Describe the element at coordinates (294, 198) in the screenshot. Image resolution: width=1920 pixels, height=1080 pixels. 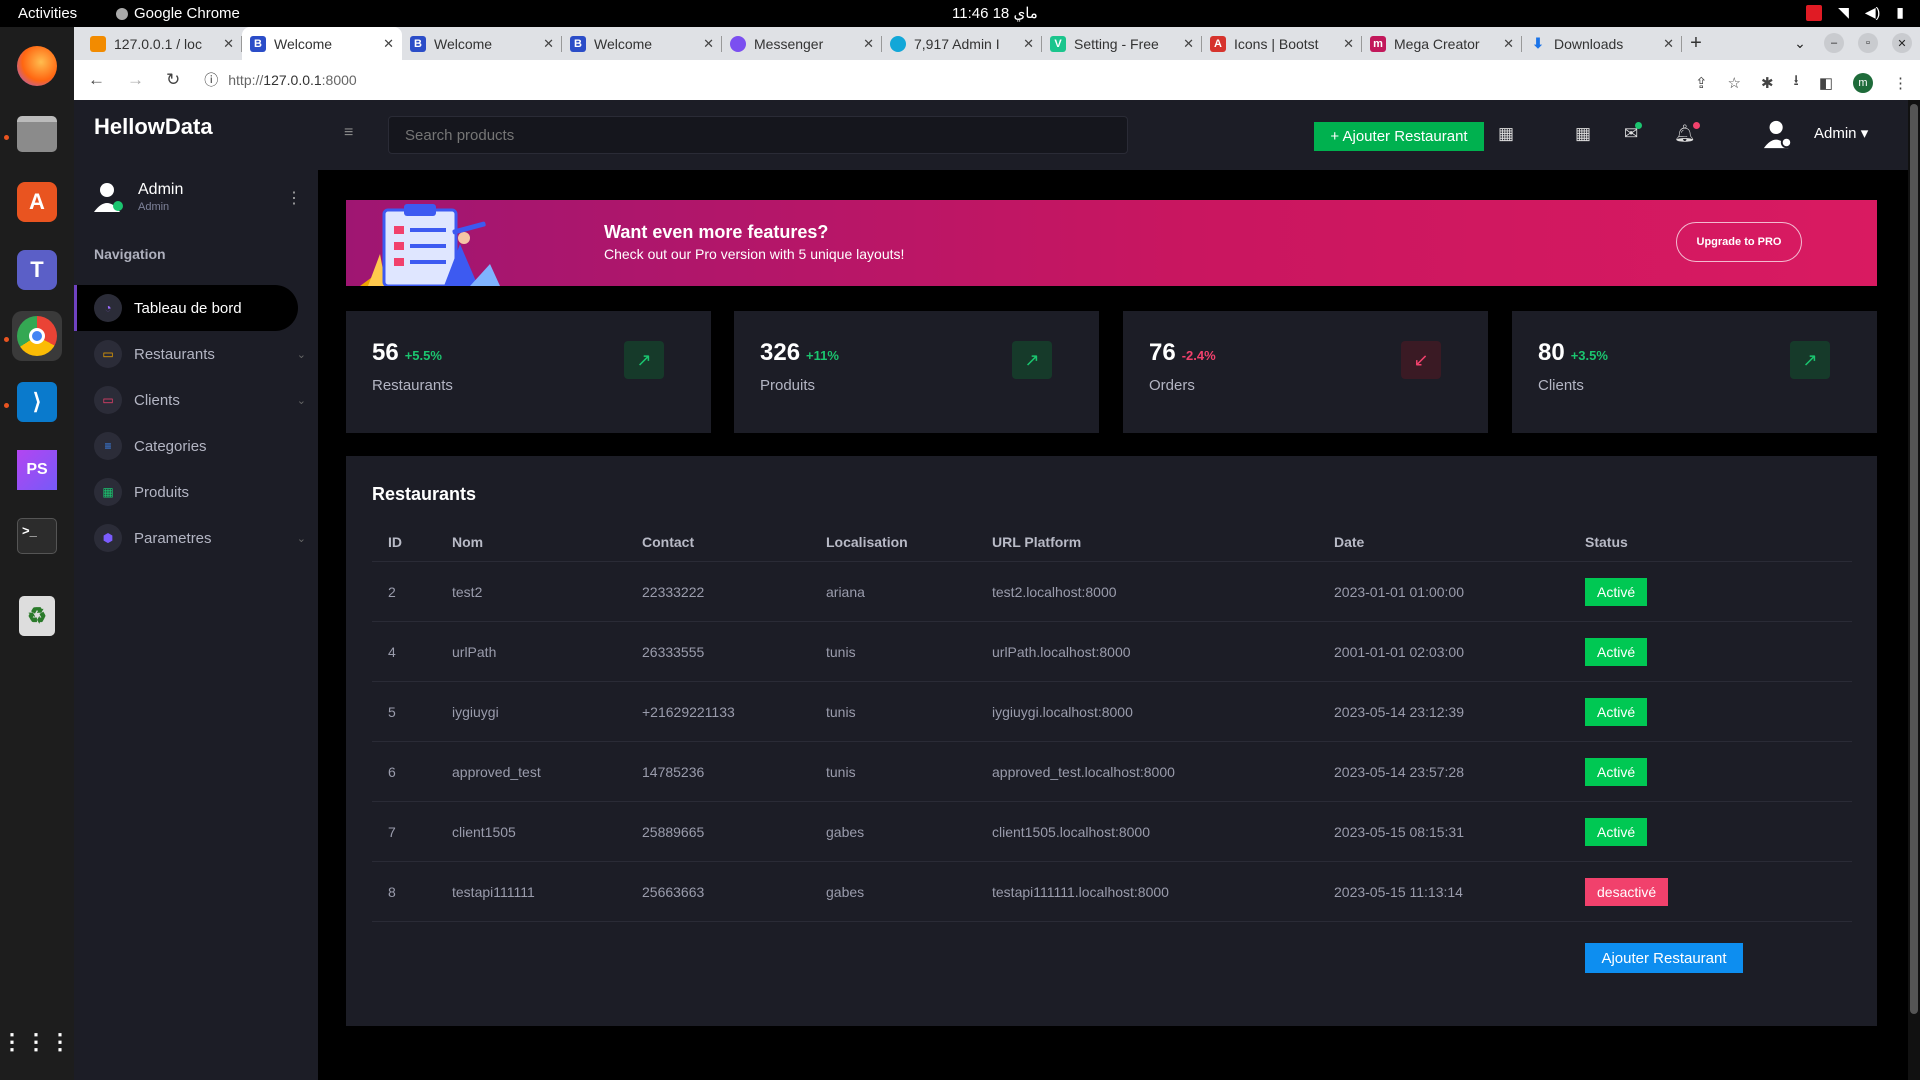
I see `user-options-icon: ⋮` at that location.